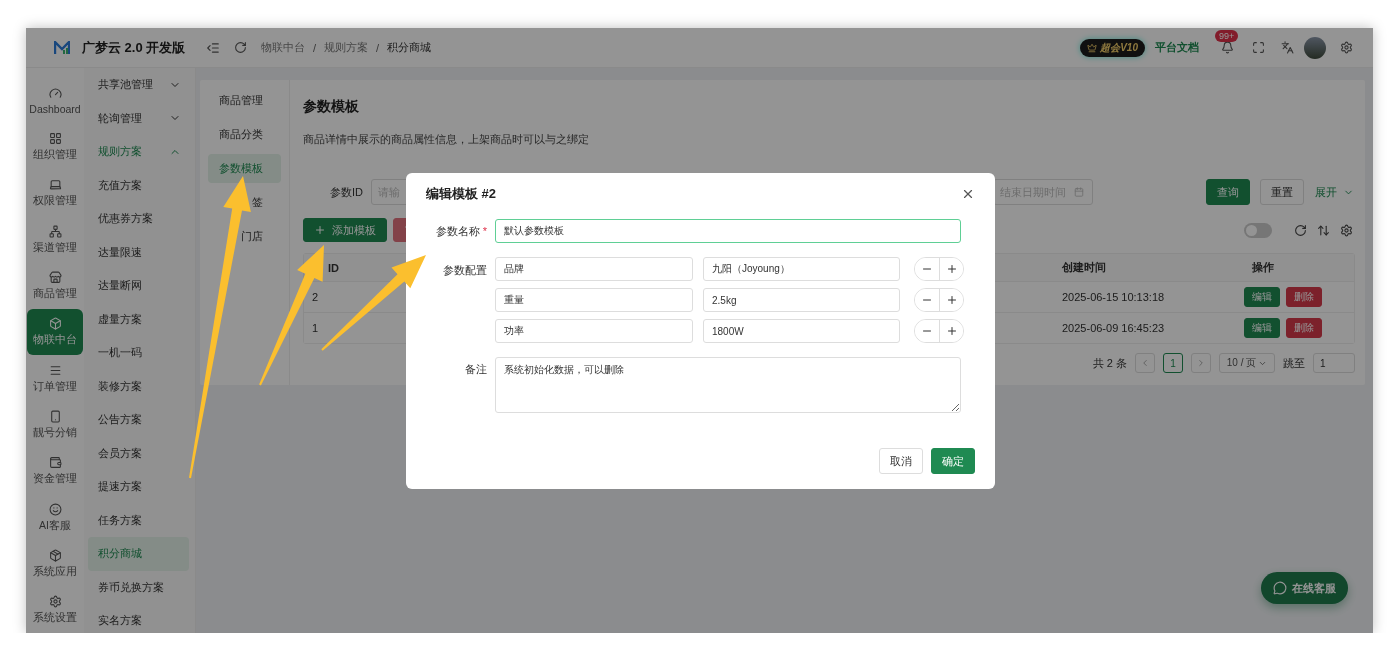 This screenshot has width=1400, height=661. Describe the element at coordinates (138, 386) in the screenshot. I see `menu-item: 装修方案` at that location.